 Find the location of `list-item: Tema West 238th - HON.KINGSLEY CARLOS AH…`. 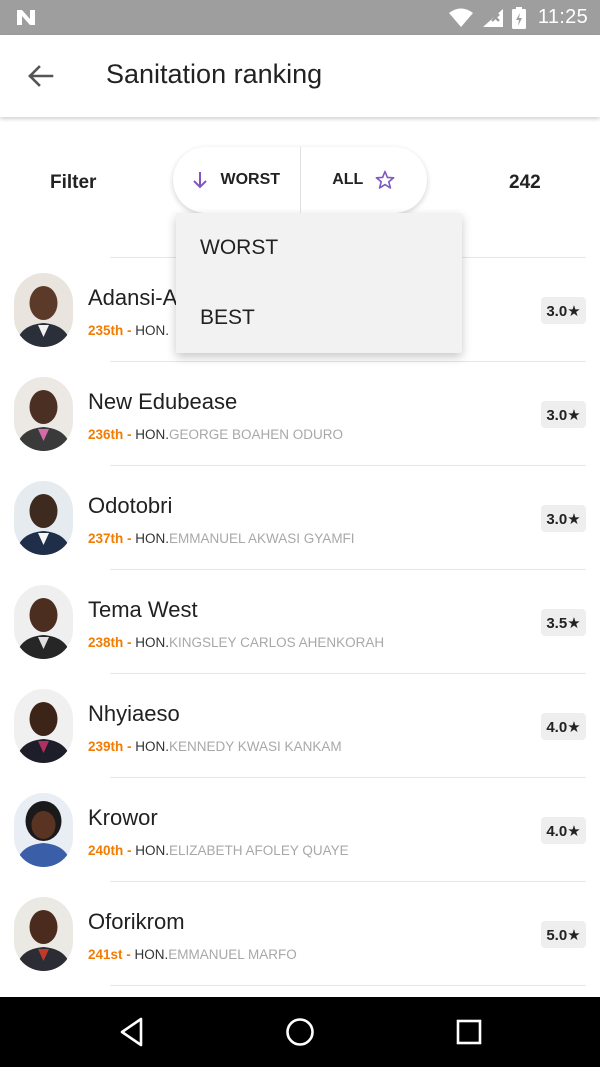

list-item: Tema West 238th - HON.KINGSLEY CARLOS AH… is located at coordinates (300, 621).